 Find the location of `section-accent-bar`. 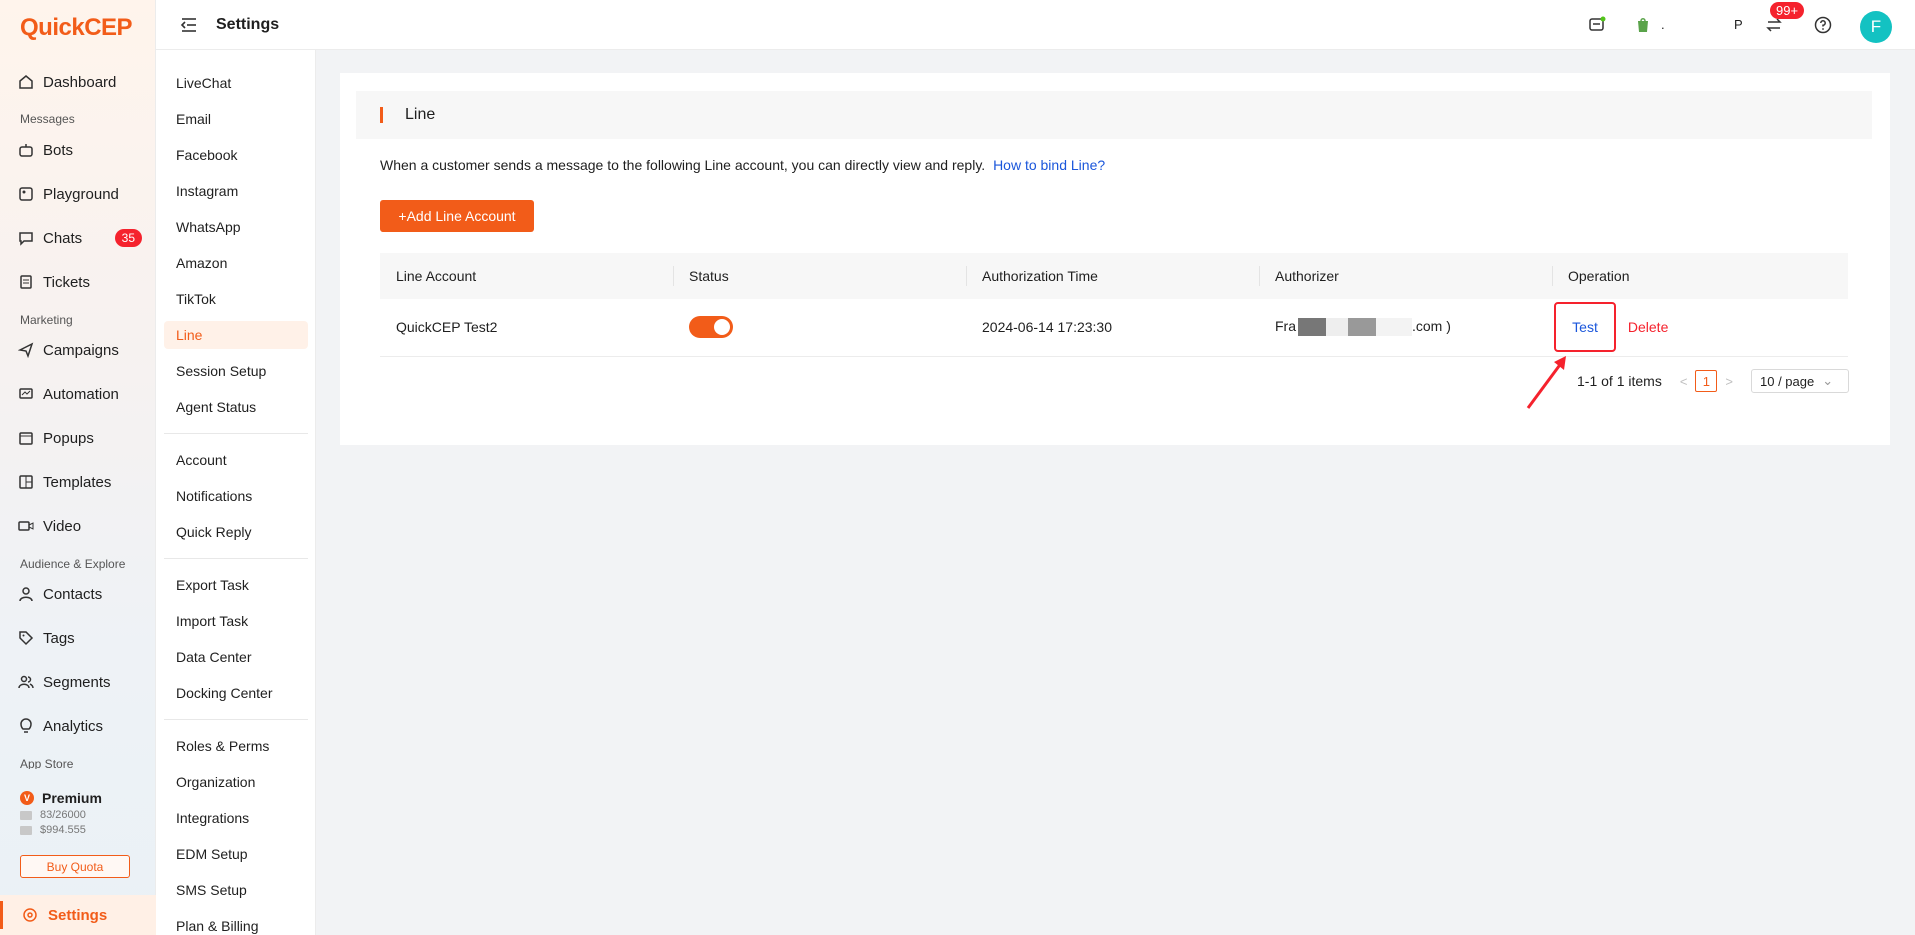

section-accent-bar is located at coordinates (381, 115).